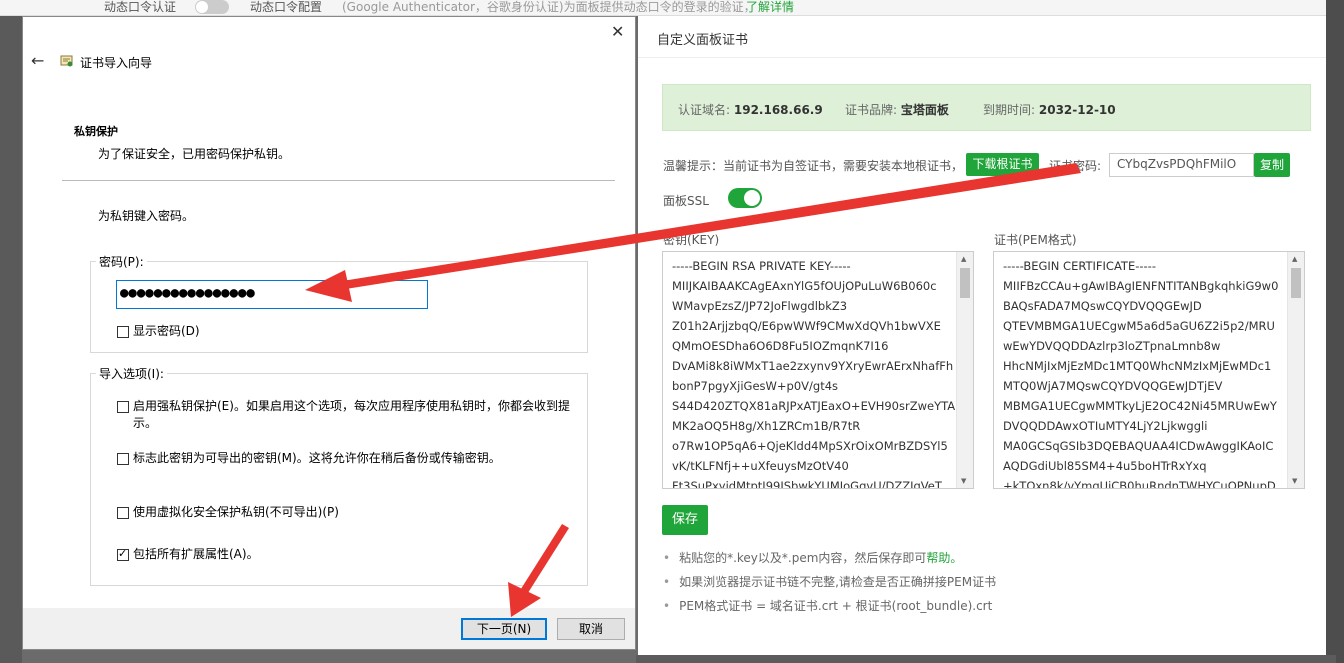 The width and height of the screenshot is (1344, 663). Describe the element at coordinates (986, 659) in the screenshot. I see `background-bottom-strip` at that location.